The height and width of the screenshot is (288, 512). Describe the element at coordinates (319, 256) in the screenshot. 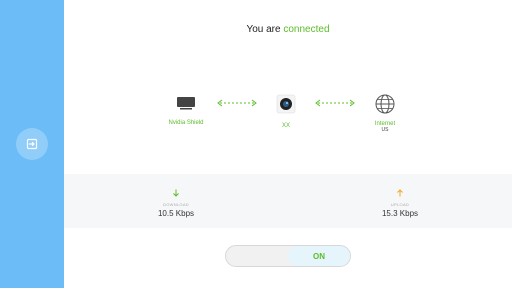

I see `toggle-on-label: ON` at that location.